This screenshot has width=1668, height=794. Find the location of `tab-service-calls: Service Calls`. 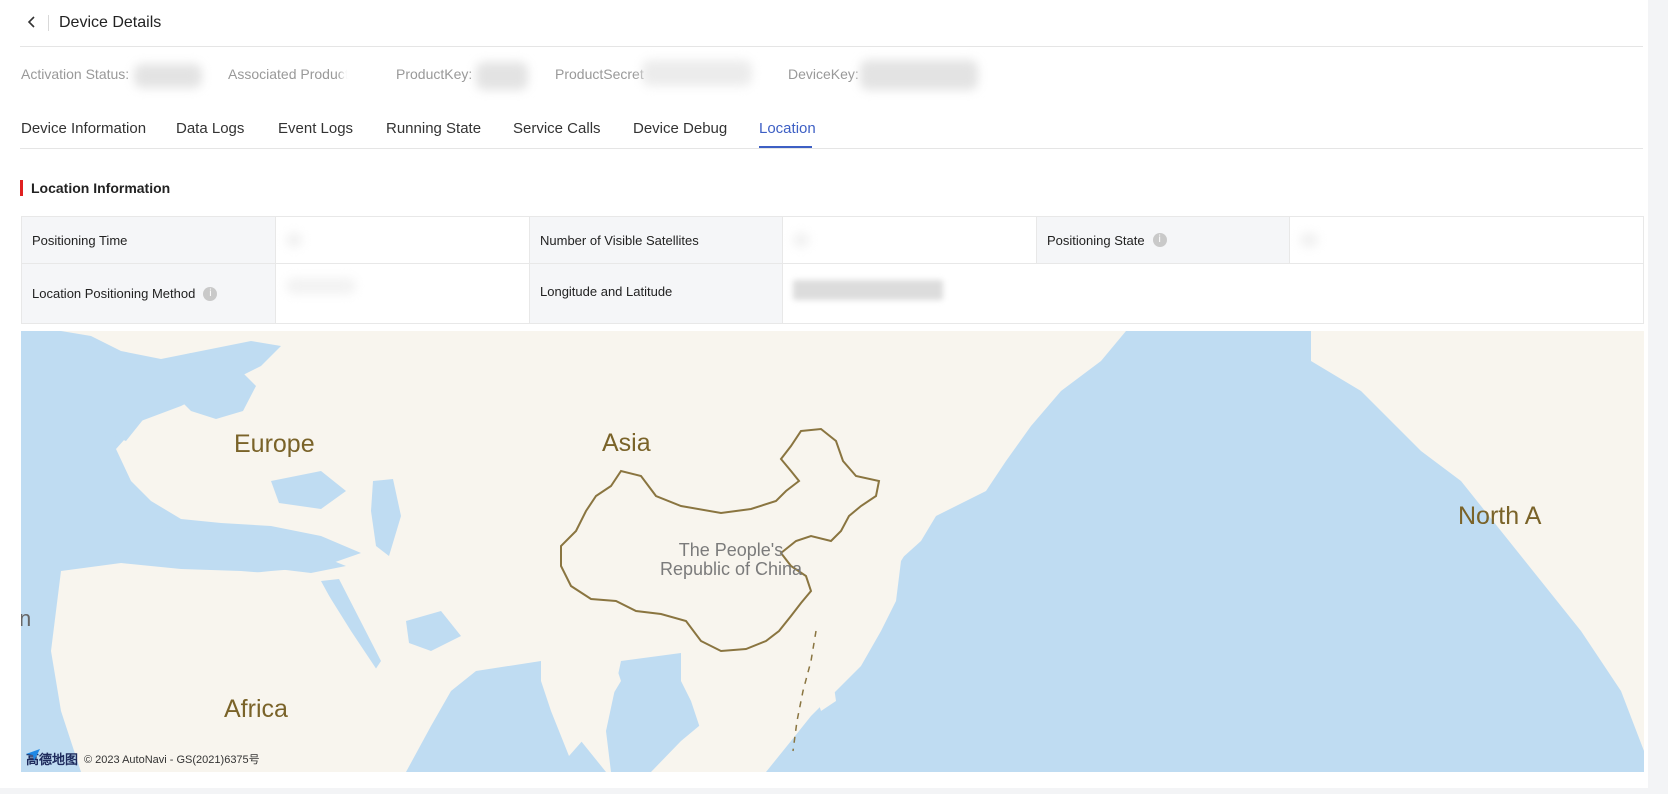

tab-service-calls: Service Calls is located at coordinates (557, 128).